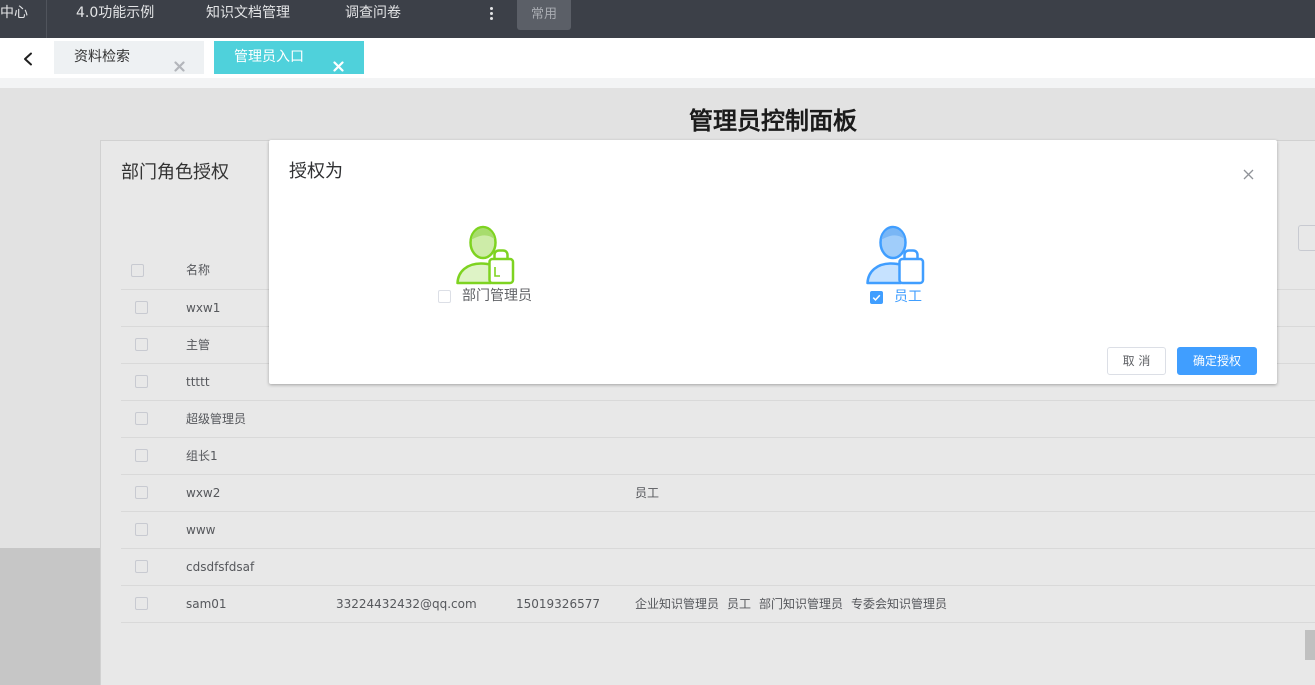 Image resolution: width=1315 pixels, height=685 pixels. I want to click on dept-admin-label: 部门管理员, so click(497, 296).